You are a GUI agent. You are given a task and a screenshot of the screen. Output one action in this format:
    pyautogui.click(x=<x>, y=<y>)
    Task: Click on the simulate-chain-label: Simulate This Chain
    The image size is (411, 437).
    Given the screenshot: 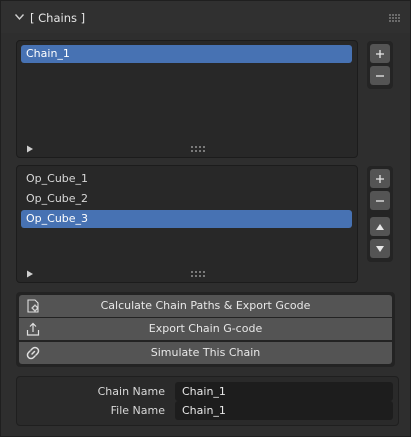 What is the action you would take?
    pyautogui.click(x=205, y=352)
    